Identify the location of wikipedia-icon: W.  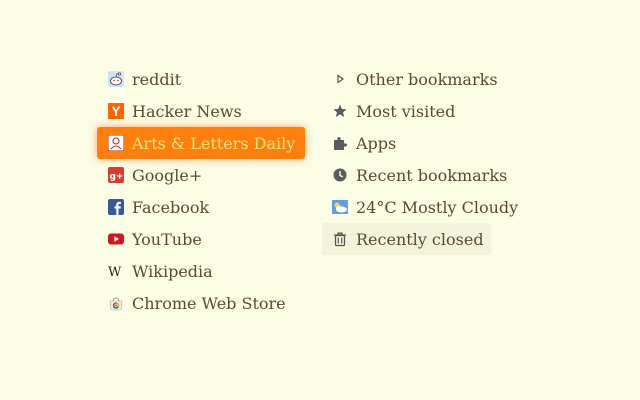
(116, 271).